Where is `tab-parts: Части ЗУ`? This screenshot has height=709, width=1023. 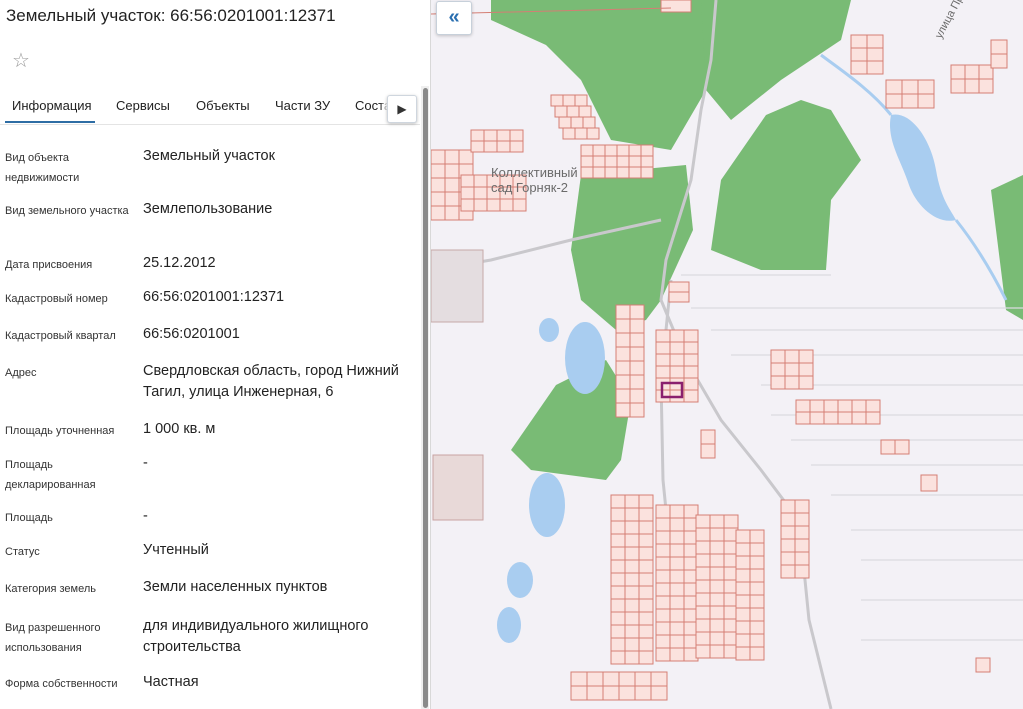
tab-parts: Части ЗУ is located at coordinates (302, 105).